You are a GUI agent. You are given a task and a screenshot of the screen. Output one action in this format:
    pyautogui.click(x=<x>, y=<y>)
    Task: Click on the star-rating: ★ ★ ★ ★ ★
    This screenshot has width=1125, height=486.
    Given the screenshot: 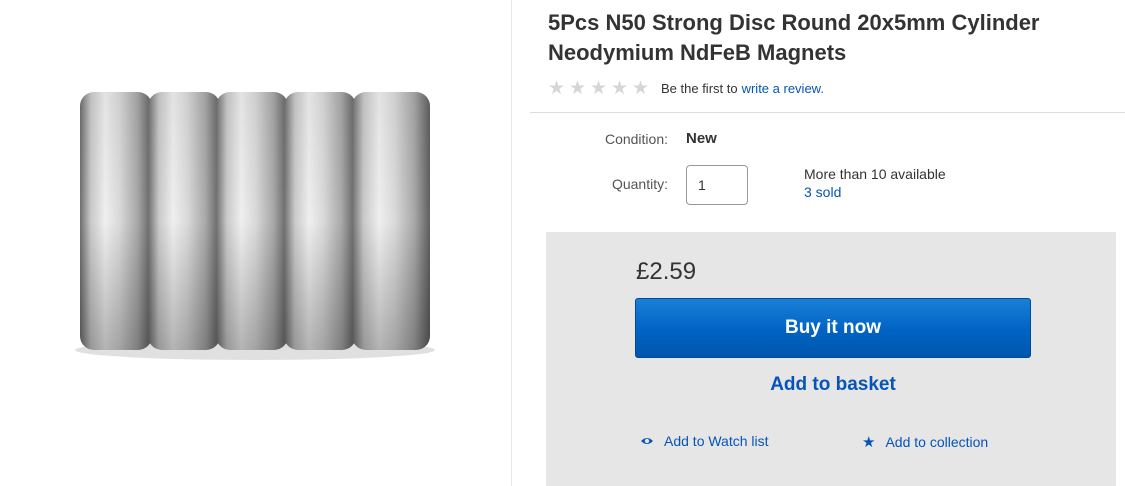 What is the action you would take?
    pyautogui.click(x=600, y=88)
    